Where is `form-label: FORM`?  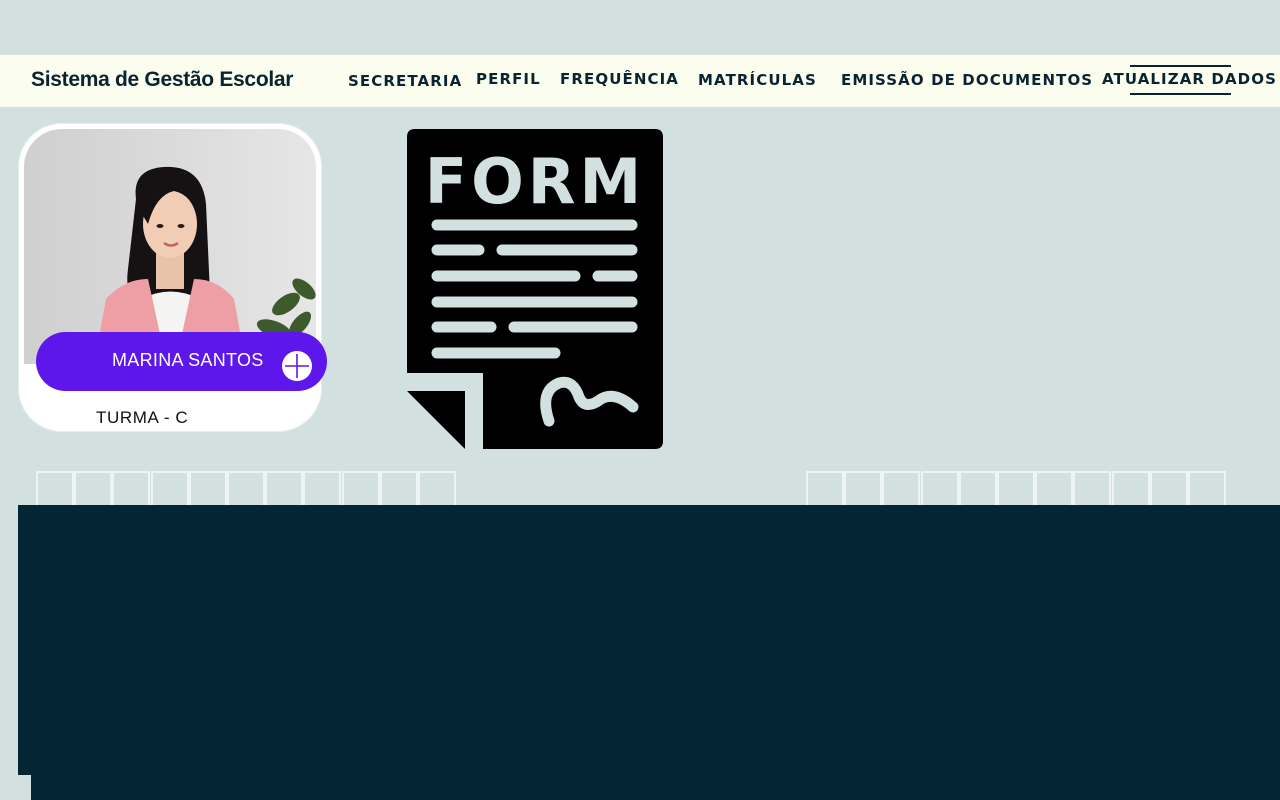 form-label: FORM is located at coordinates (535, 181).